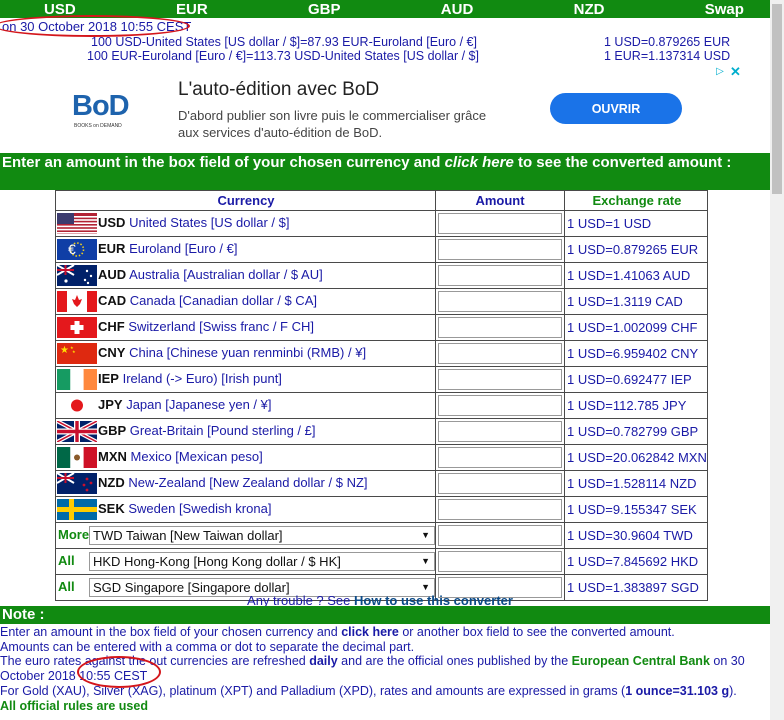  I want to click on currency-cell: GBP Great-Britain [Pound sterling / £], so click(245, 431).